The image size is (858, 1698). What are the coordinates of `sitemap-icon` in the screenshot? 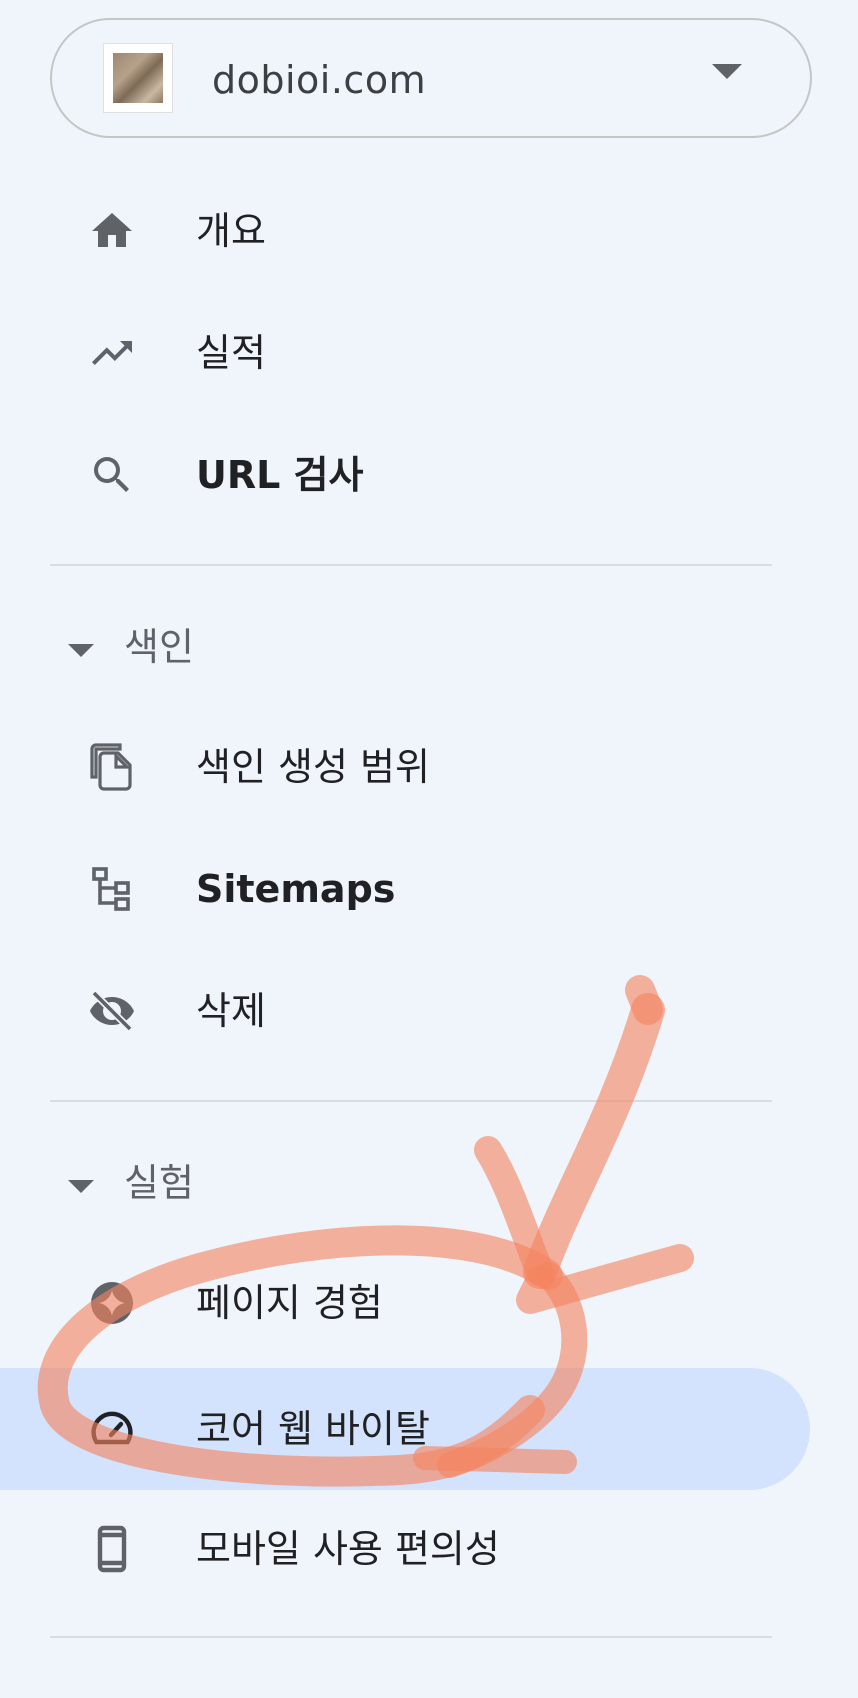 It's located at (112, 889).